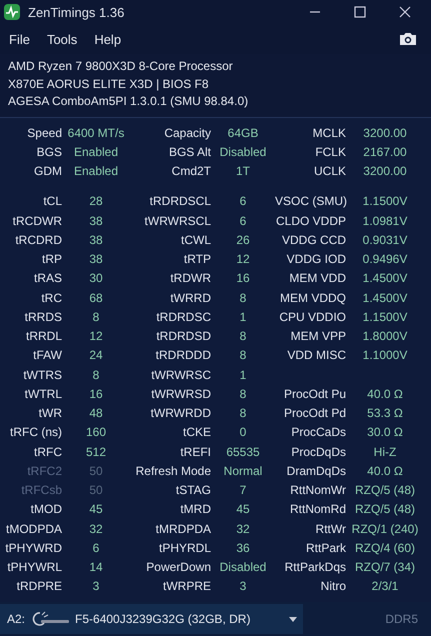 The height and width of the screenshot is (636, 431). What do you see at coordinates (196, 259) in the screenshot?
I see `field-label: tRTP` at bounding box center [196, 259].